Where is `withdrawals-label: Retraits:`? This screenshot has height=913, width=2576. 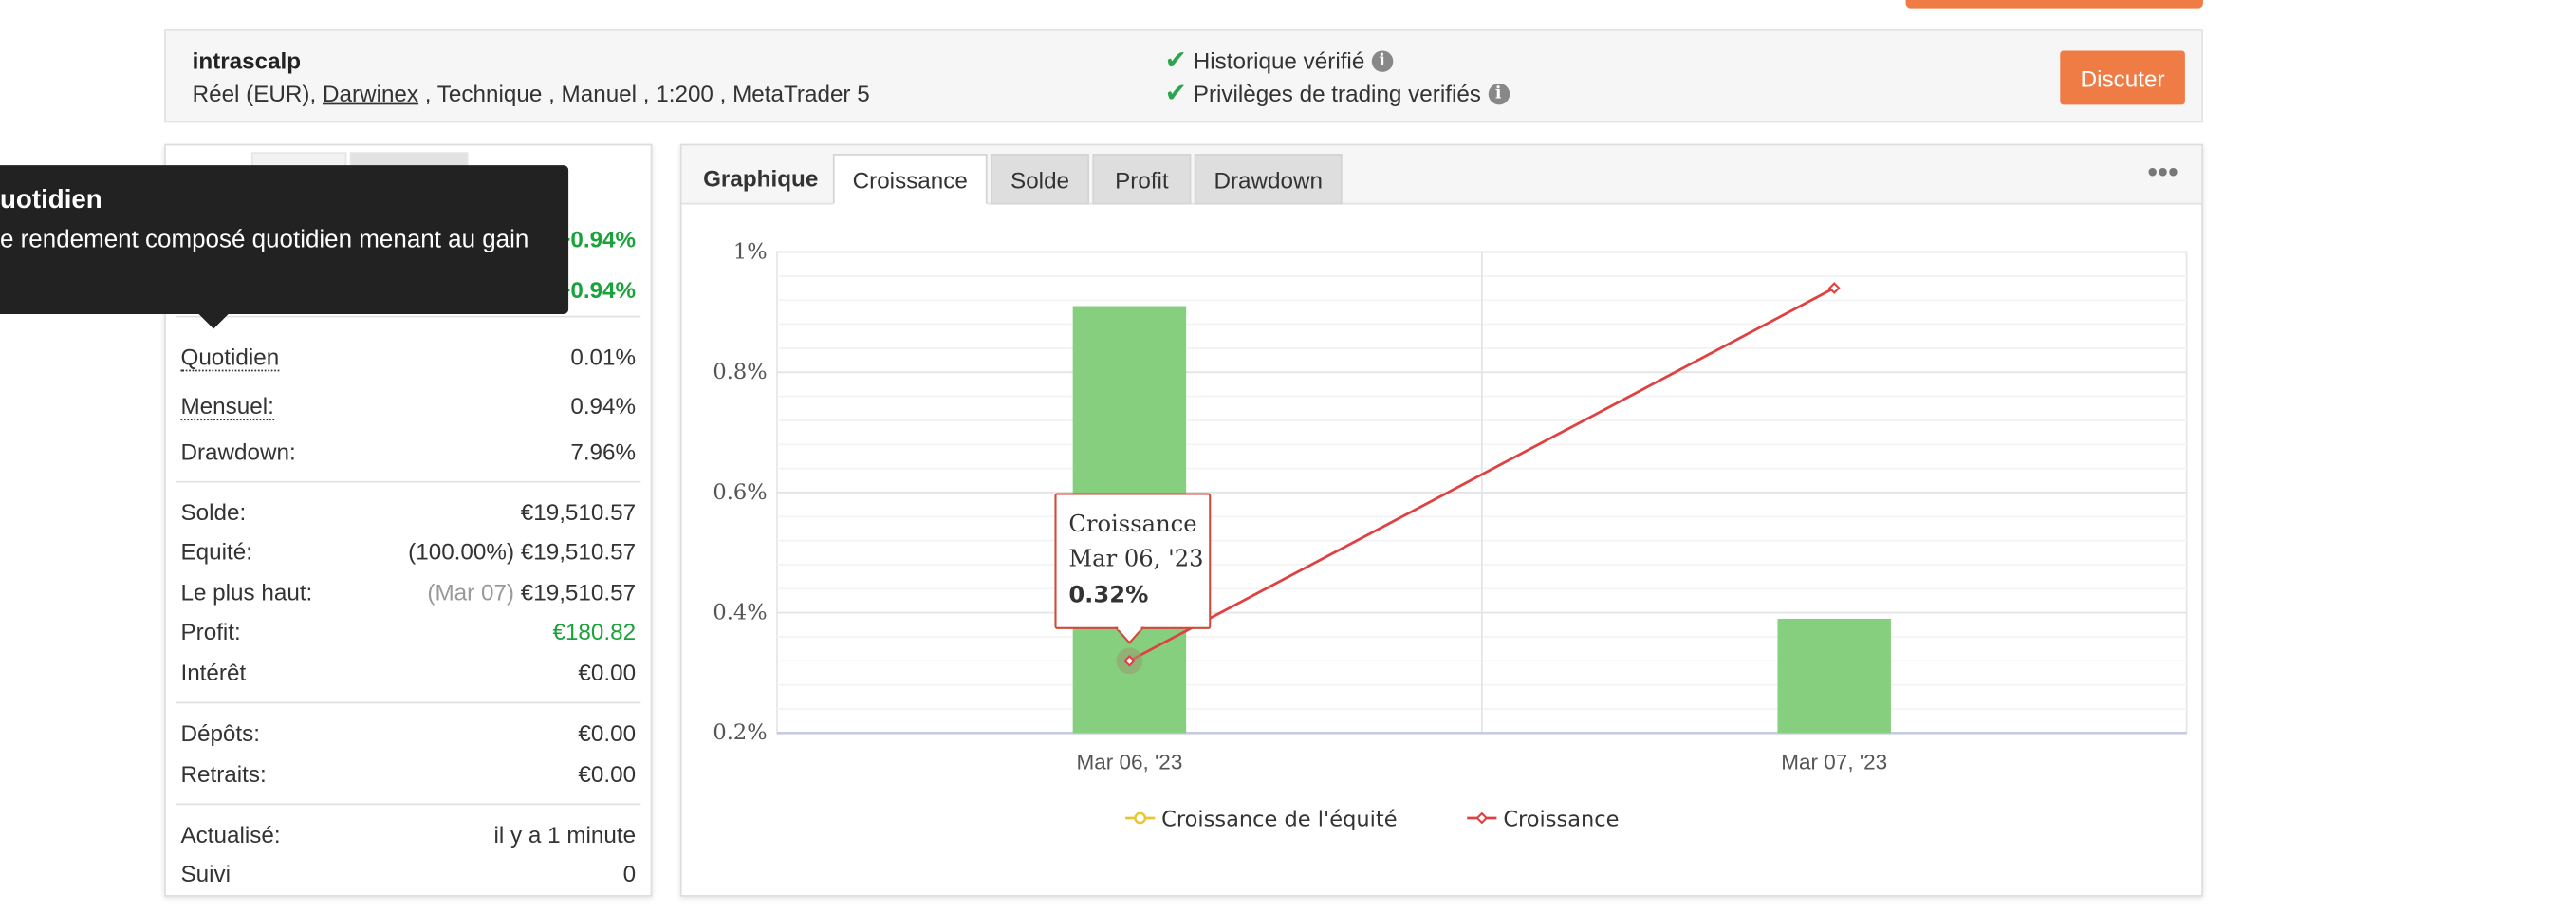 withdrawals-label: Retraits: is located at coordinates (223, 774).